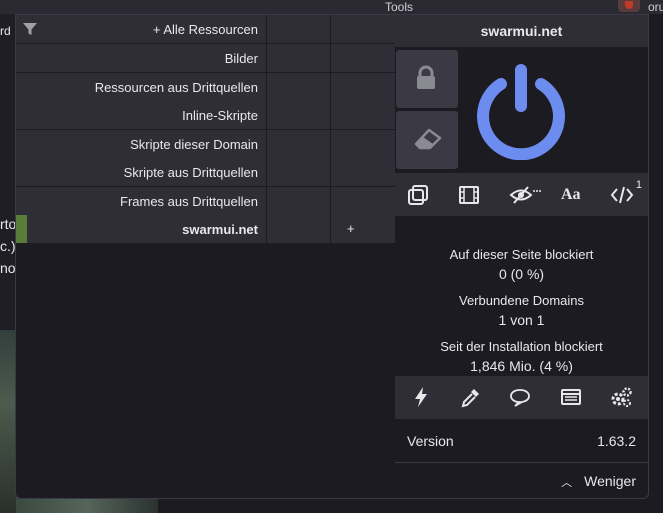 Image resolution: width=663 pixels, height=513 pixels. Describe the element at coordinates (363, 229) in the screenshot. I see `firewall-cell-global: +` at that location.